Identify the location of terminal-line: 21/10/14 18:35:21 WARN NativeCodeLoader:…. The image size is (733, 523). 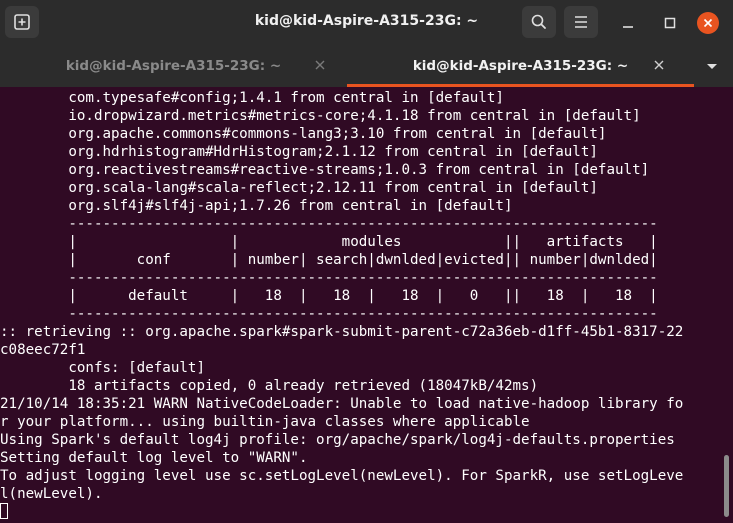
(342, 404).